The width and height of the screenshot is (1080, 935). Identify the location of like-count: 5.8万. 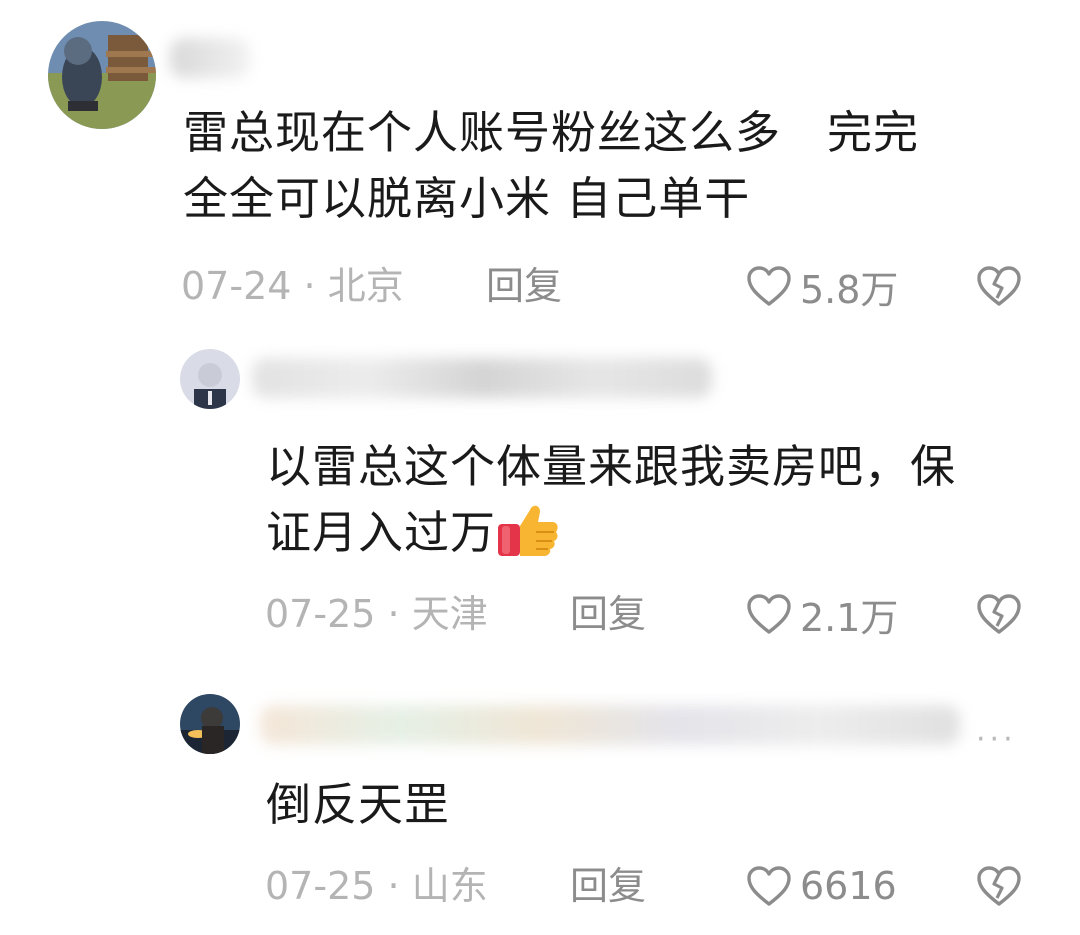
(849, 289).